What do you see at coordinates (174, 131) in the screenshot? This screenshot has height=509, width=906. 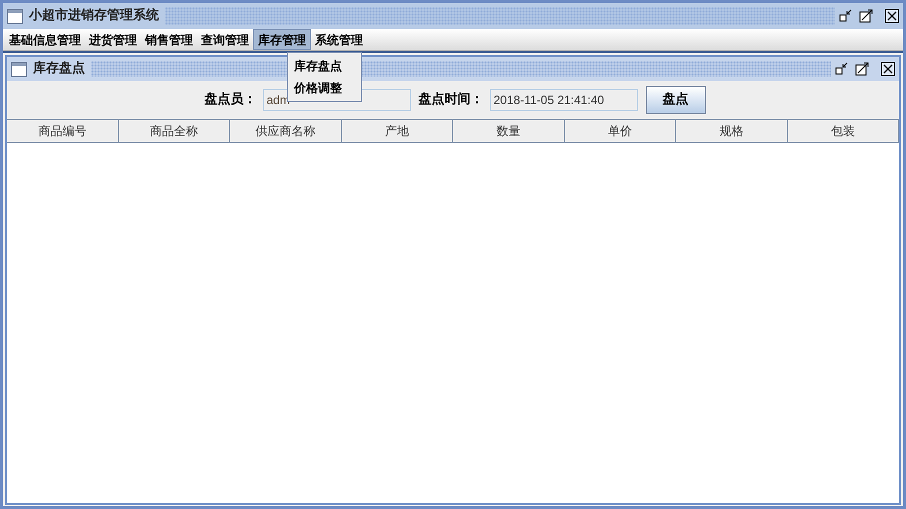 I see `column-header: 商品全称` at bounding box center [174, 131].